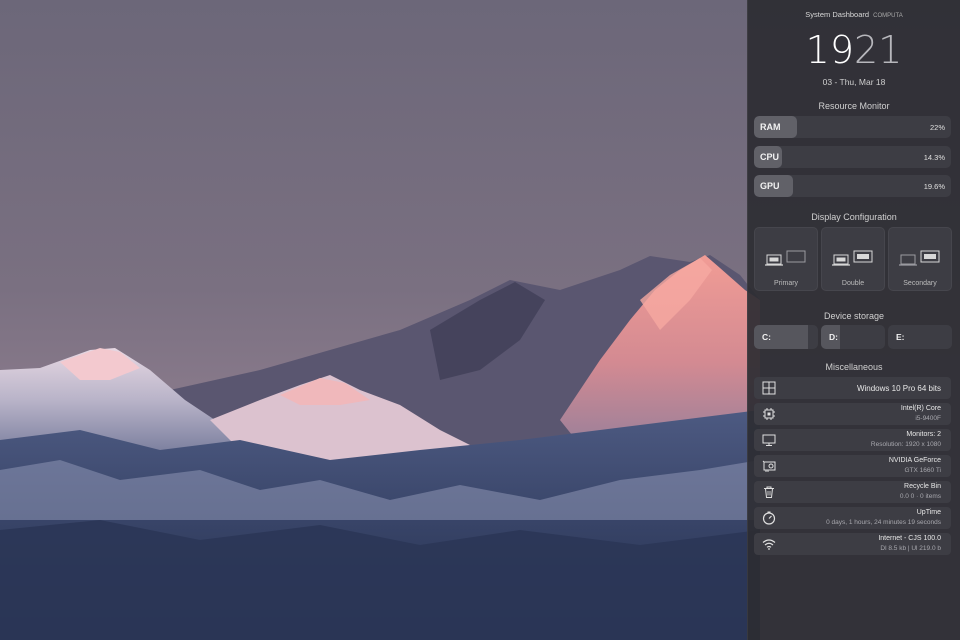 The width and height of the screenshot is (960, 640). I want to click on clock: 1921, so click(854, 50).